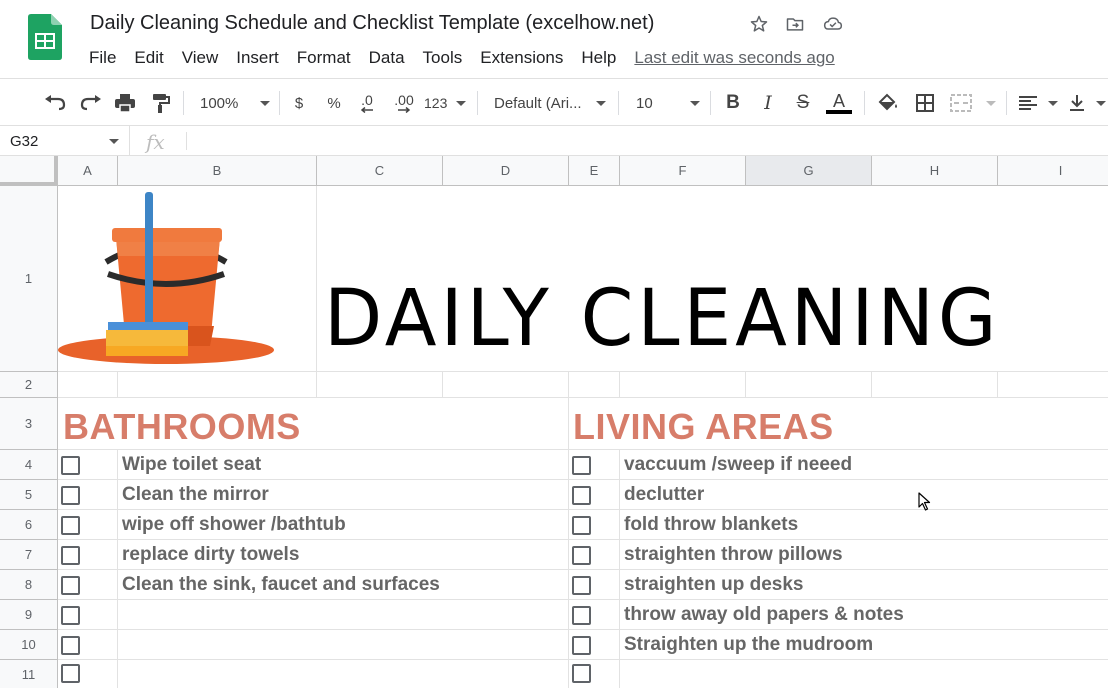  Describe the element at coordinates (683, 171) in the screenshot. I see `column-header-f: F` at that location.